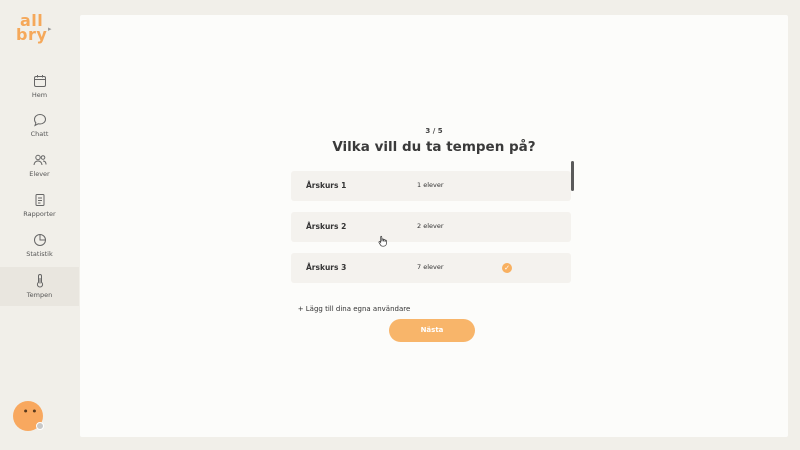  I want to click on student-count: 1 elever, so click(430, 185).